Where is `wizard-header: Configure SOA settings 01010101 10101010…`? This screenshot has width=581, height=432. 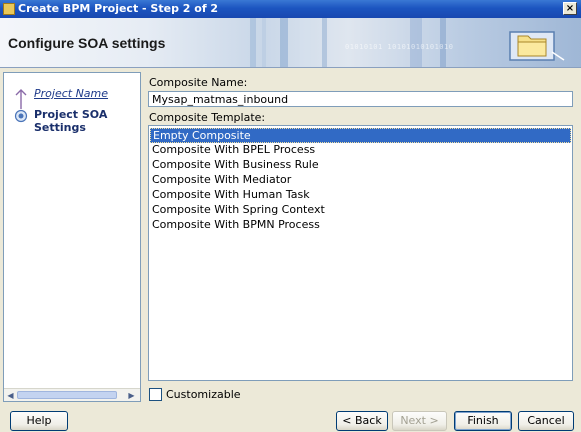 wizard-header: Configure SOA settings 01010101 10101010… is located at coordinates (290, 43).